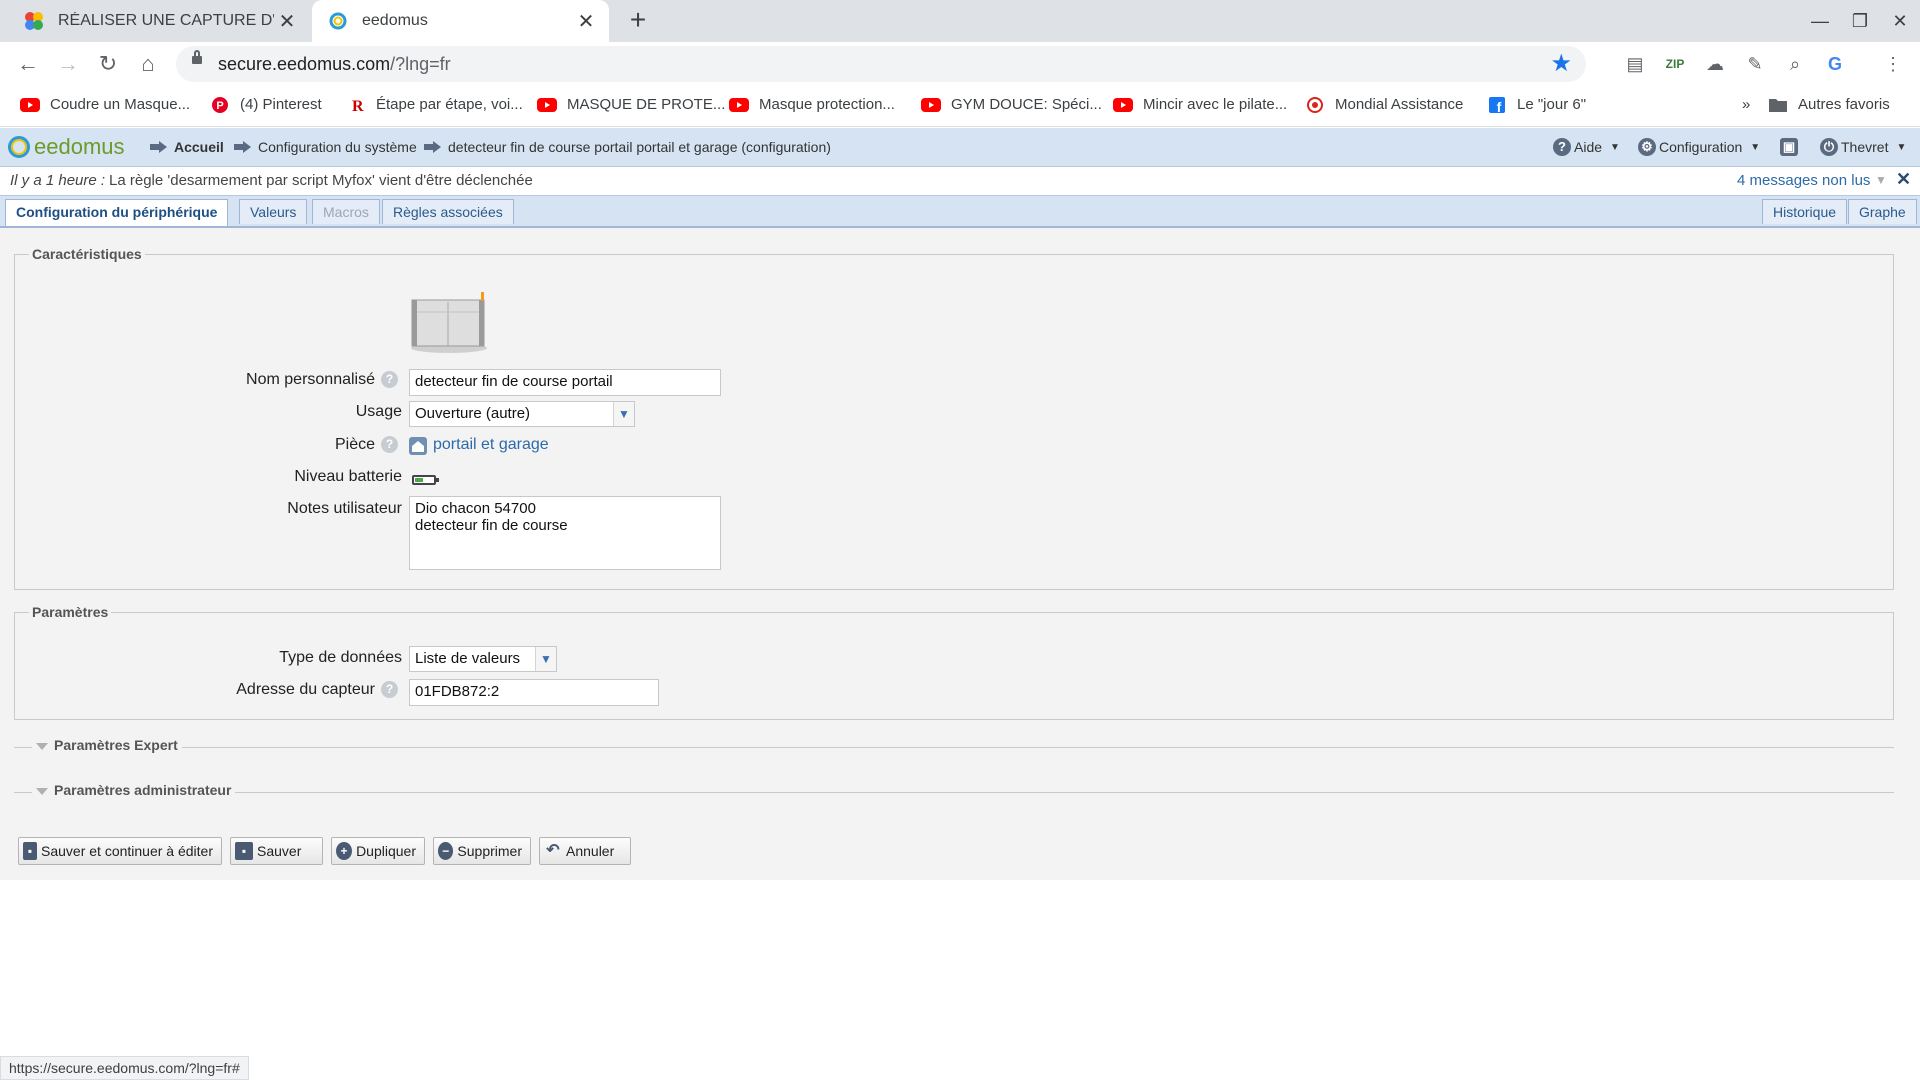 This screenshot has height=1080, width=1920. I want to click on tab-macros: Macros, so click(346, 211).